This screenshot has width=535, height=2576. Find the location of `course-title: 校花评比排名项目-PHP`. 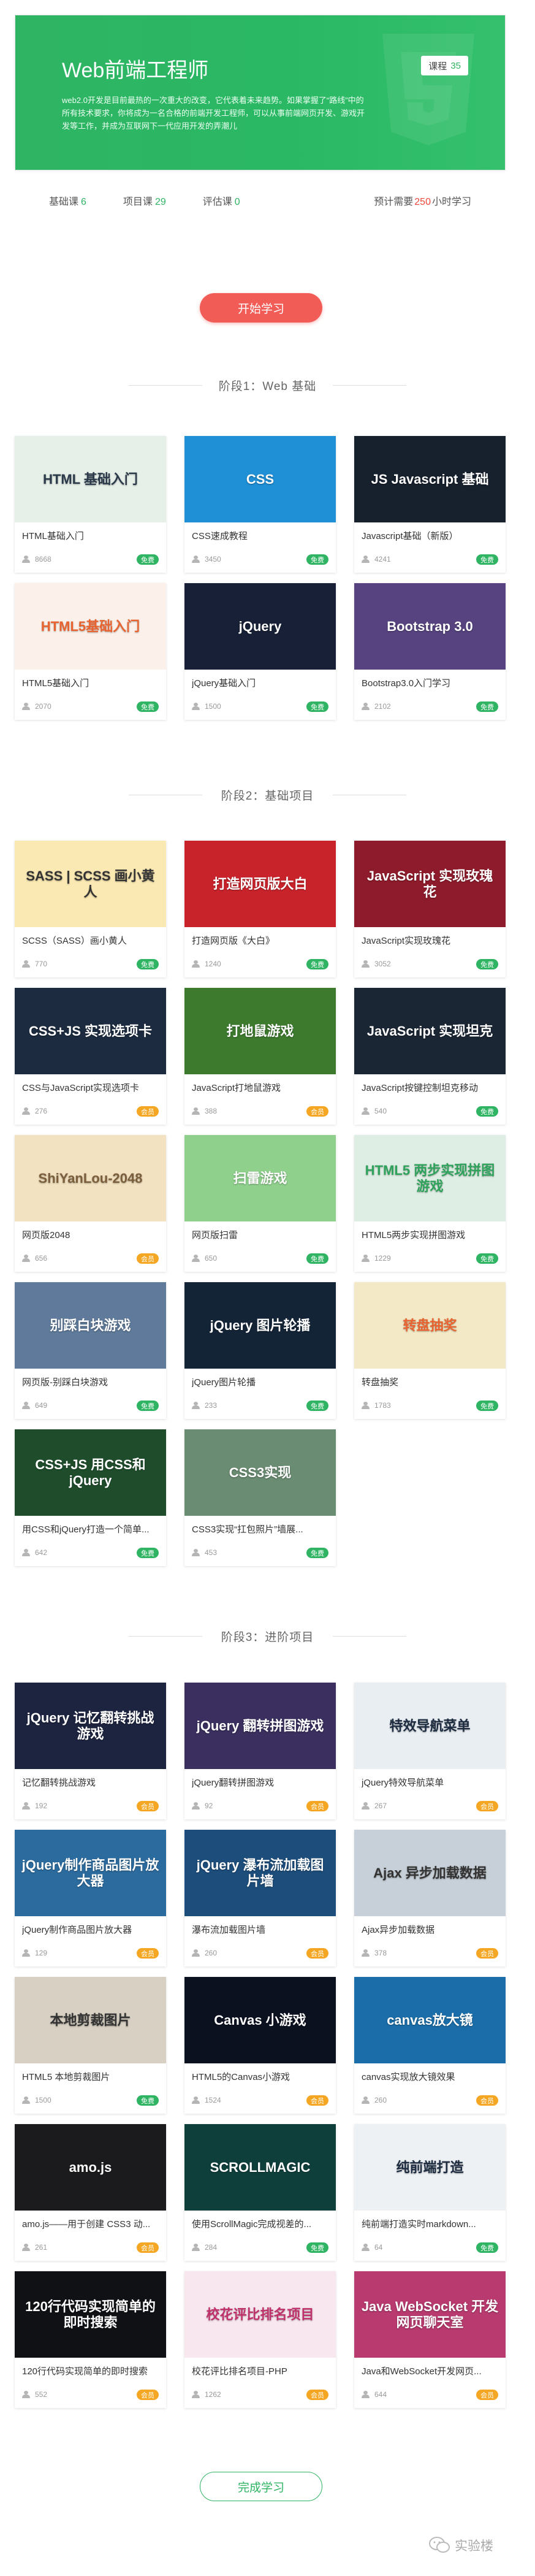

course-title: 校花评比排名项目-PHP is located at coordinates (261, 2370).